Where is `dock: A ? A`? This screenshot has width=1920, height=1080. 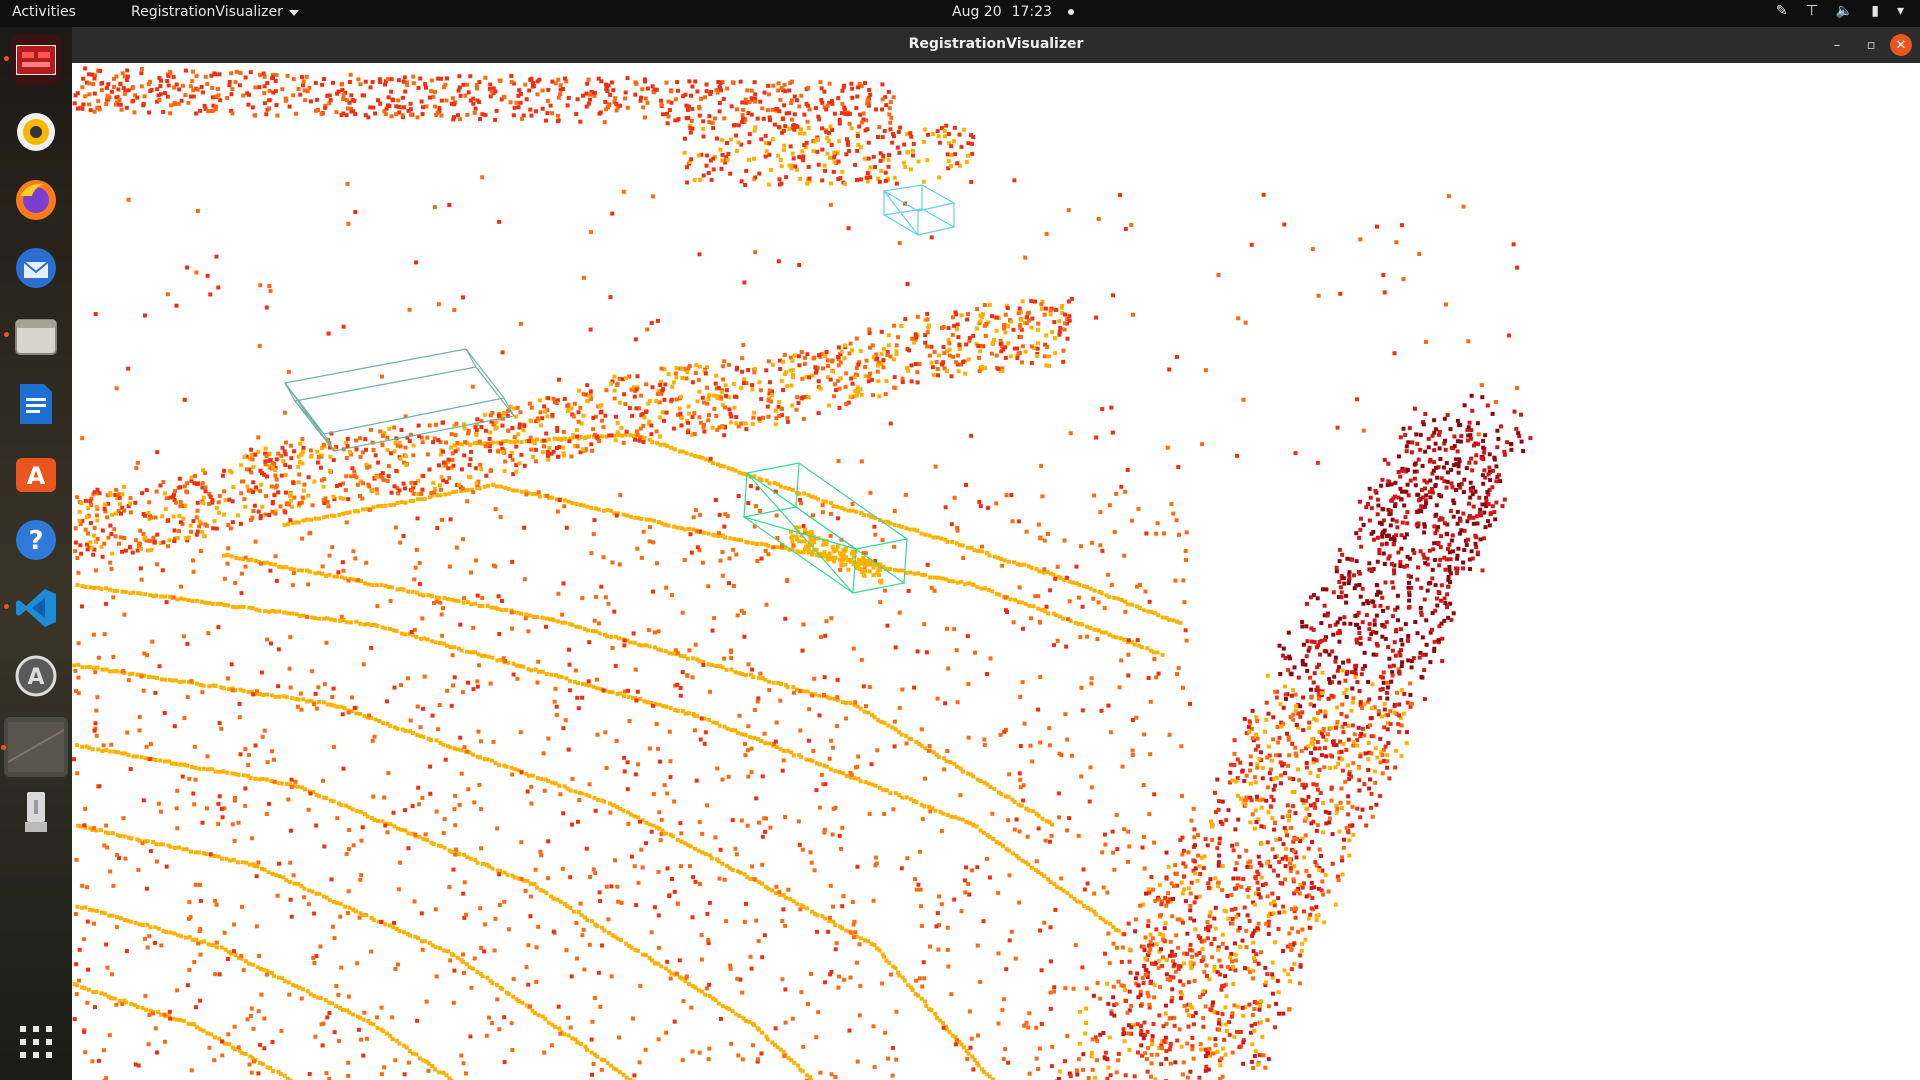
dock: A ? A is located at coordinates (36, 553).